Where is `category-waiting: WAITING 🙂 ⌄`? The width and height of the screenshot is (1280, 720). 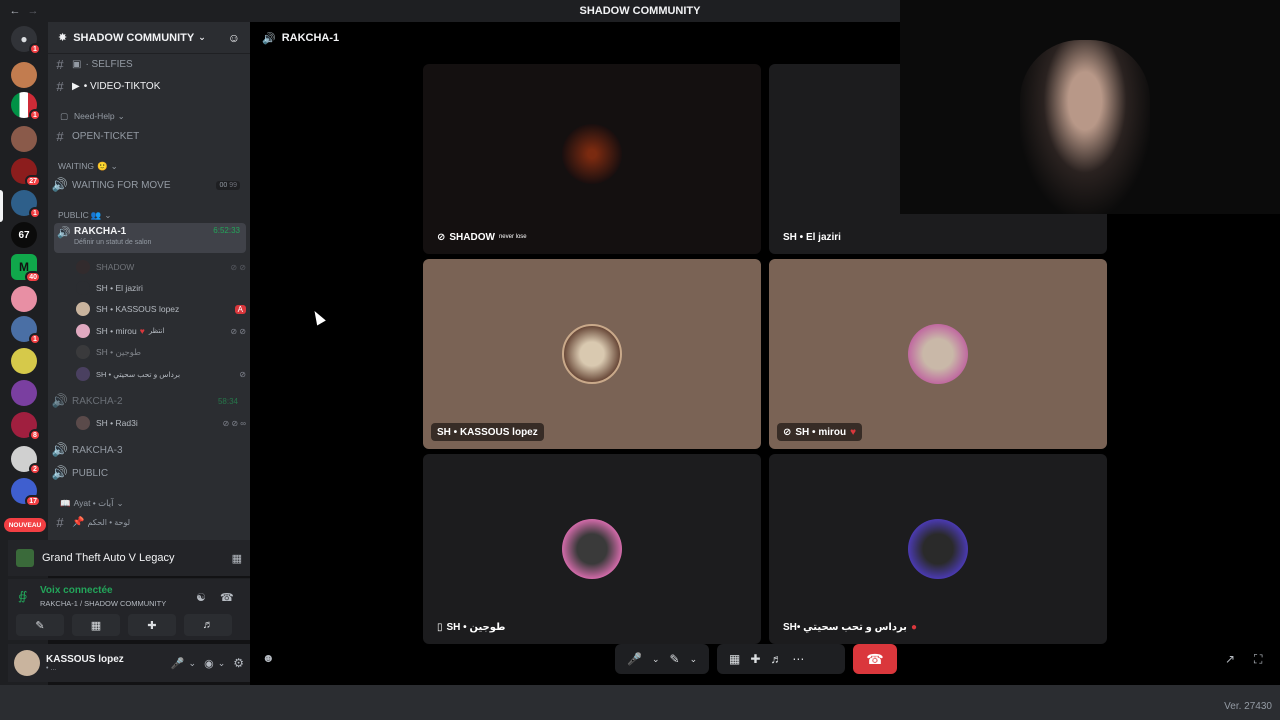 category-waiting: WAITING 🙂 ⌄ is located at coordinates (149, 166).